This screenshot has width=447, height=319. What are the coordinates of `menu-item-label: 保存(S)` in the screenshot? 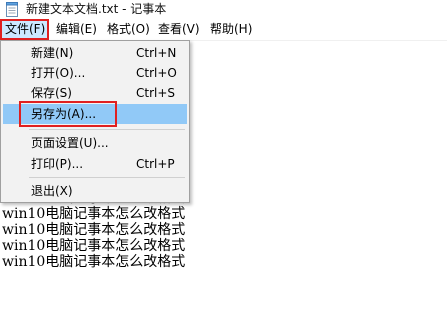 It's located at (51, 93).